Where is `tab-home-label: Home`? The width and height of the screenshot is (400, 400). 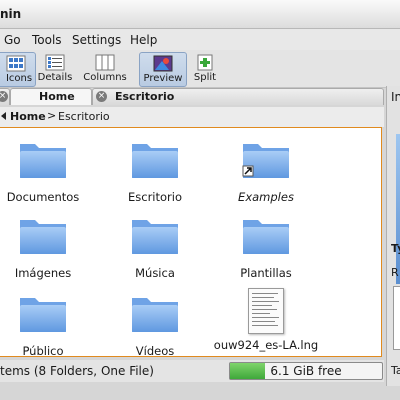
tab-home-label: Home is located at coordinates (57, 96).